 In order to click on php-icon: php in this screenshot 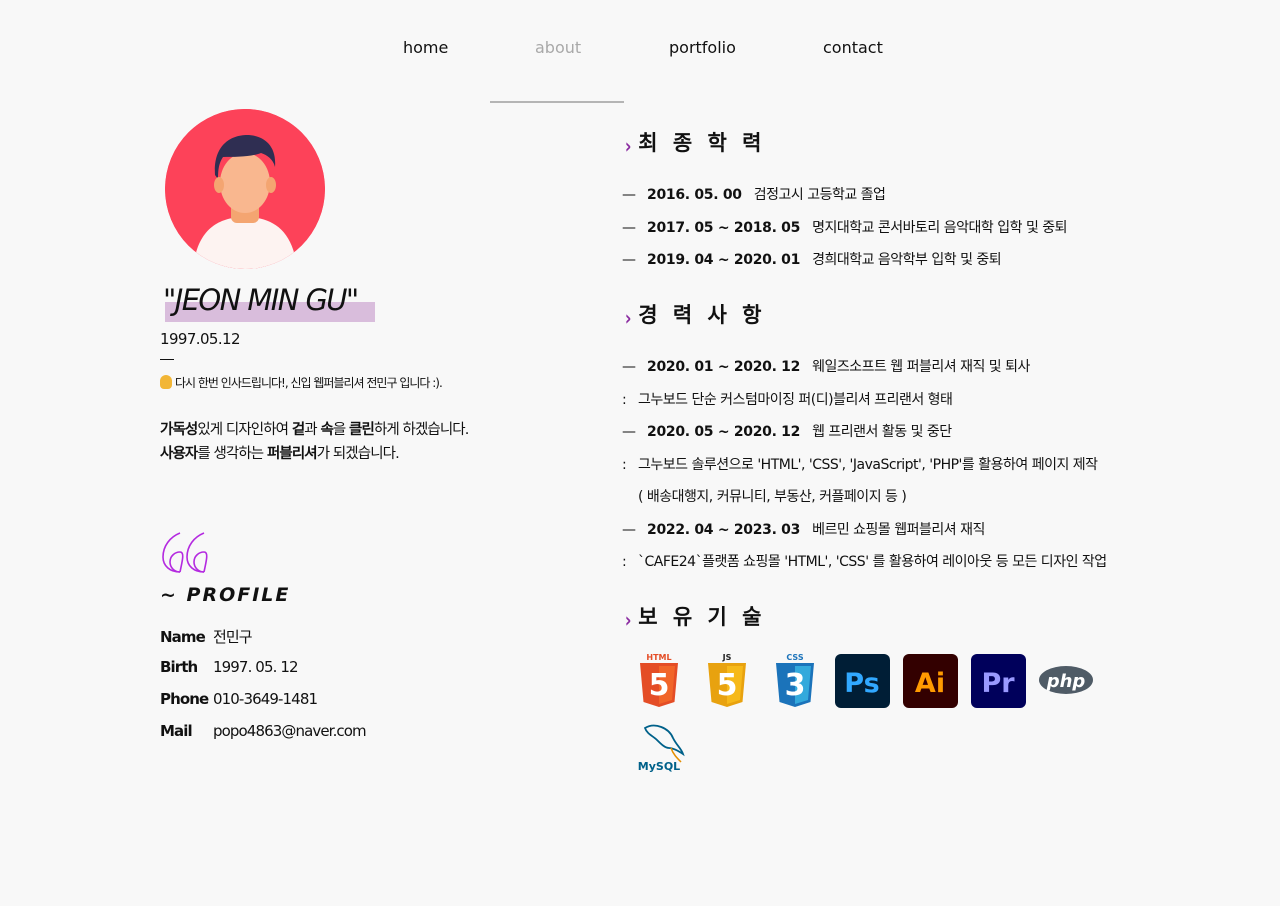, I will do `click(1067, 680)`.